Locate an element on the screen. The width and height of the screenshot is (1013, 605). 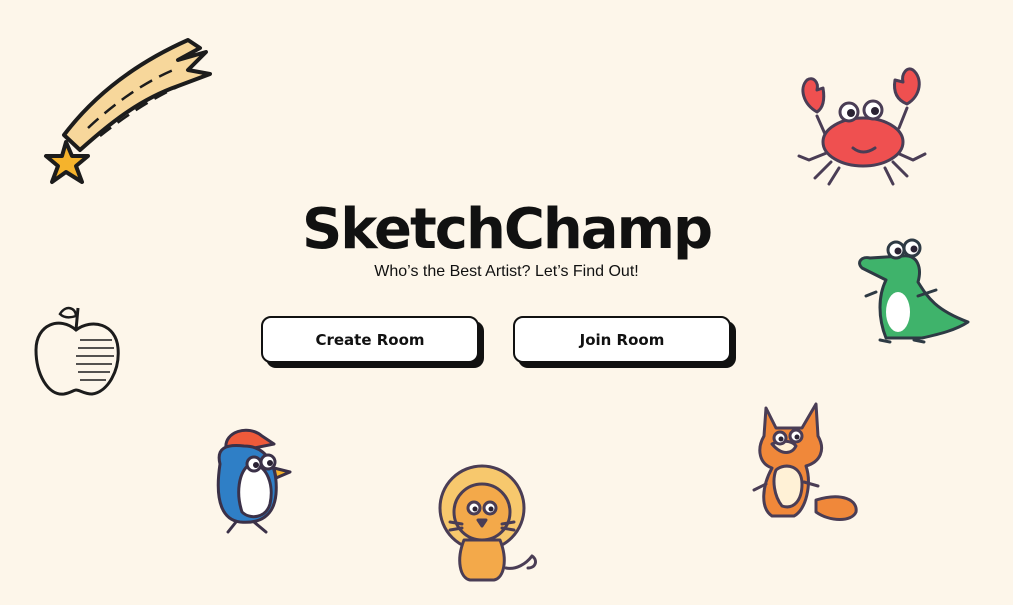
apple-illustration is located at coordinates (77, 351).